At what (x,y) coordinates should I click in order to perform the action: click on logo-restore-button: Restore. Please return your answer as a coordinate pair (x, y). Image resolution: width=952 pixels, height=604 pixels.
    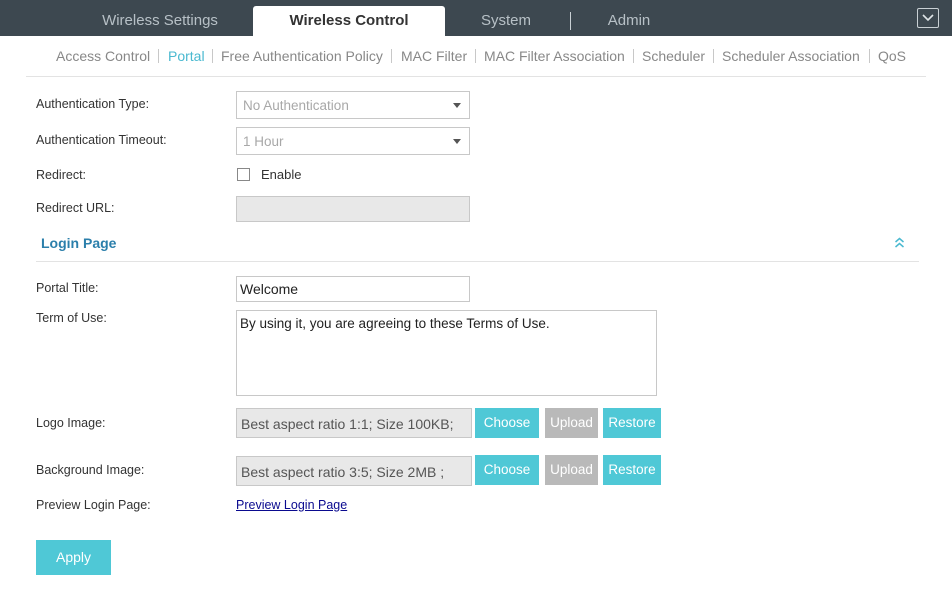
    Looking at the image, I should click on (632, 423).